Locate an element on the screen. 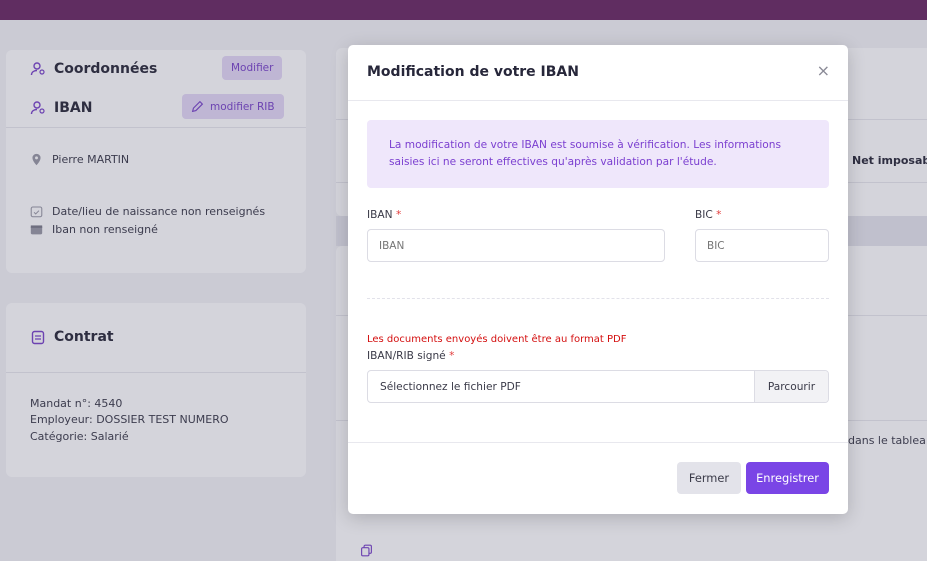  file-placeholder: Sélectionnez le fichier PDF is located at coordinates (561, 386).